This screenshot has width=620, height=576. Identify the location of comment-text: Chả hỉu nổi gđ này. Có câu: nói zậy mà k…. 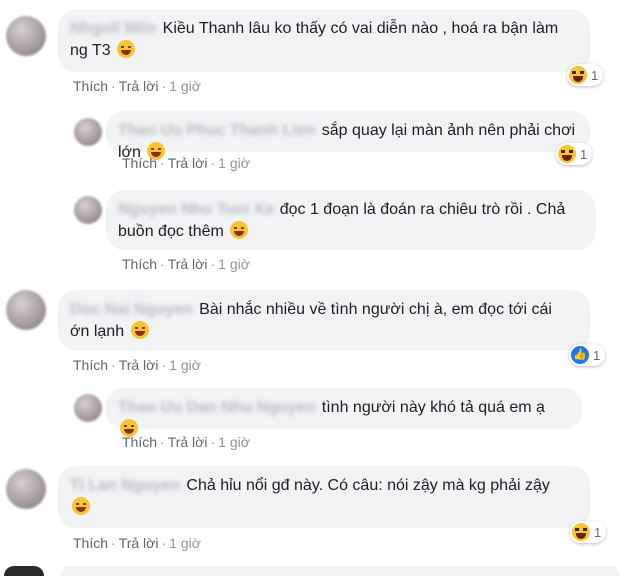
(368, 485).